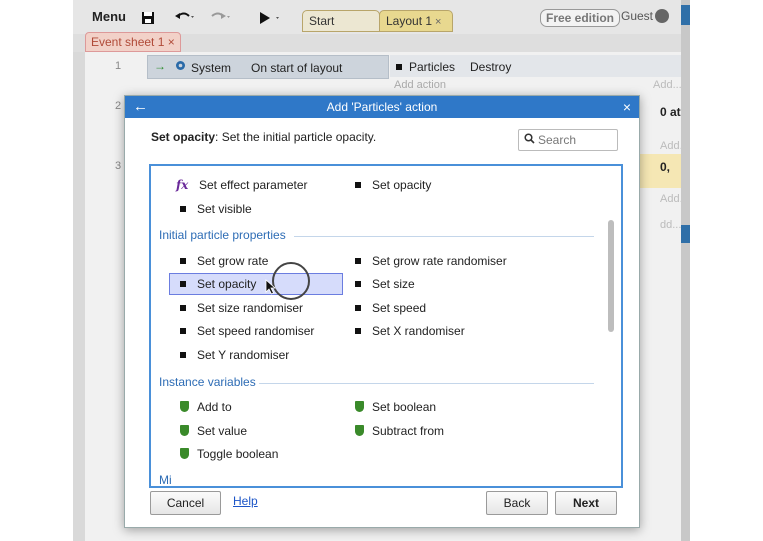 The width and height of the screenshot is (763, 541). Describe the element at coordinates (256, 331) in the screenshot. I see `item-label: Set speed randomiser` at that location.